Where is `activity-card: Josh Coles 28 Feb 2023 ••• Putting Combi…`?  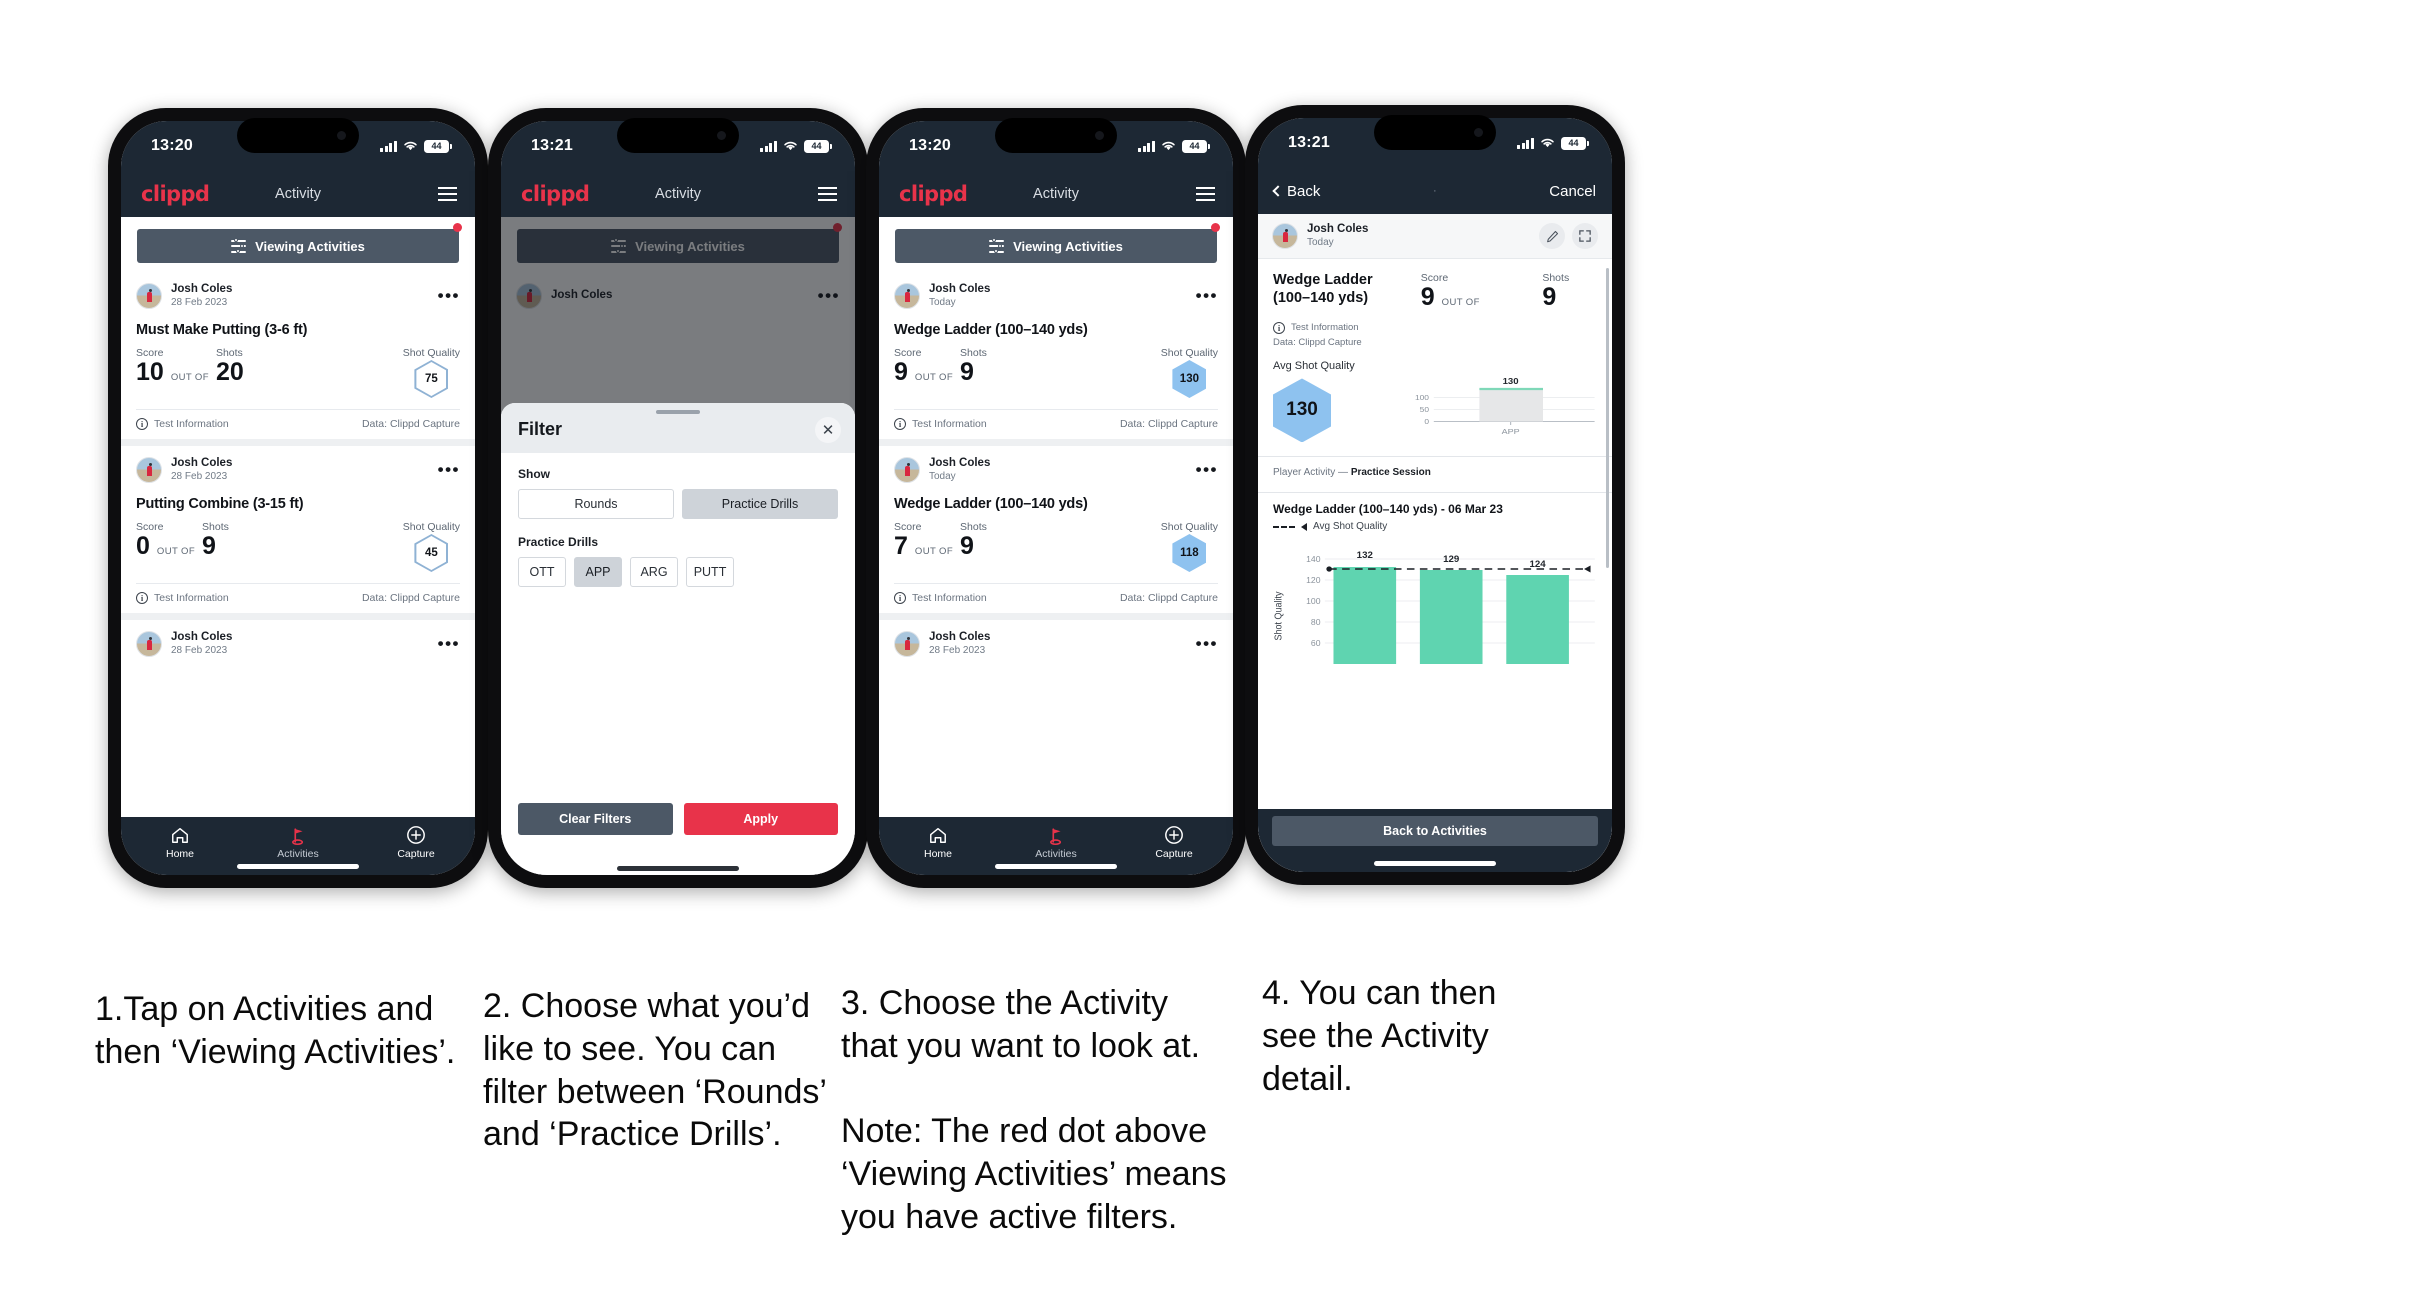 activity-card: Josh Coles 28 Feb 2023 ••• Putting Combi… is located at coordinates (298, 529).